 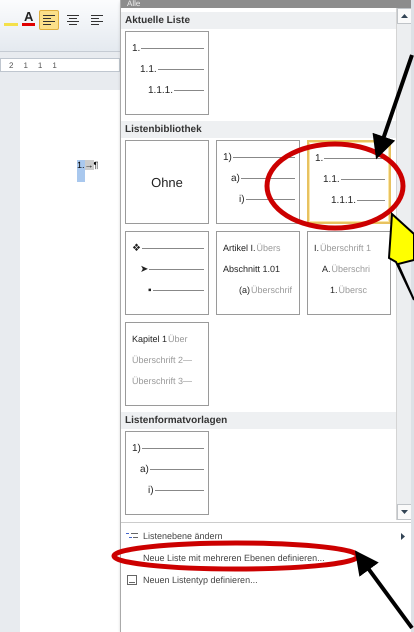 I want to click on section-header: Aktuelle Liste, so click(x=258, y=20).